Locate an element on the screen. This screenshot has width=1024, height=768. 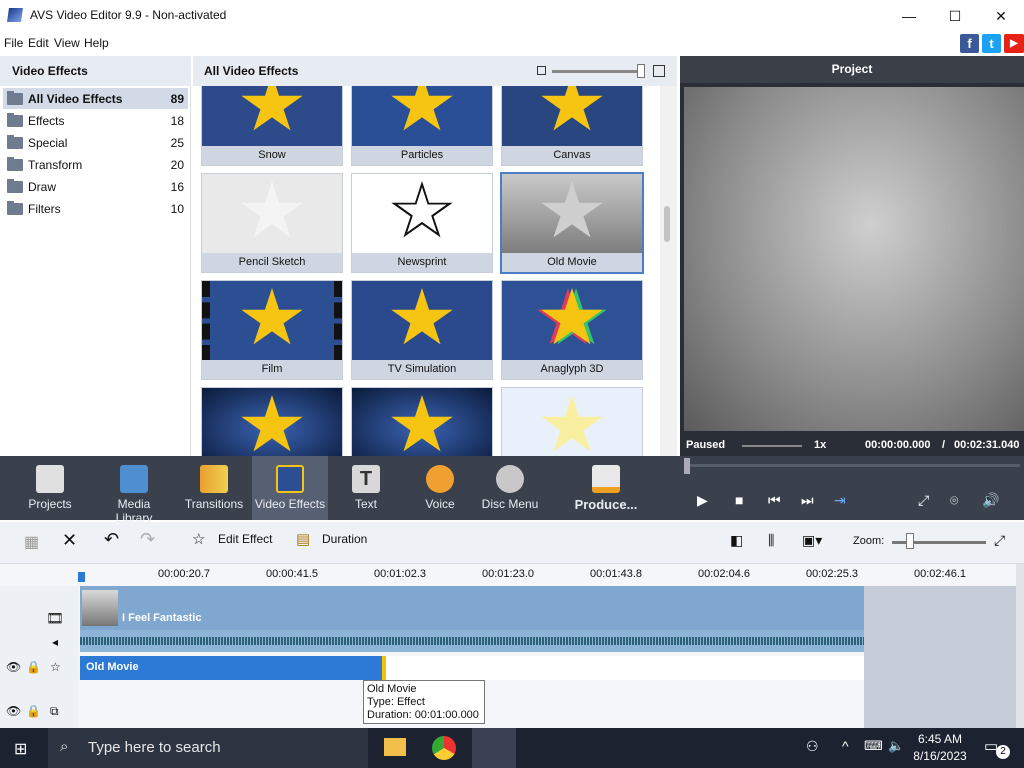
text-button: T Text is located at coordinates (366, 488).